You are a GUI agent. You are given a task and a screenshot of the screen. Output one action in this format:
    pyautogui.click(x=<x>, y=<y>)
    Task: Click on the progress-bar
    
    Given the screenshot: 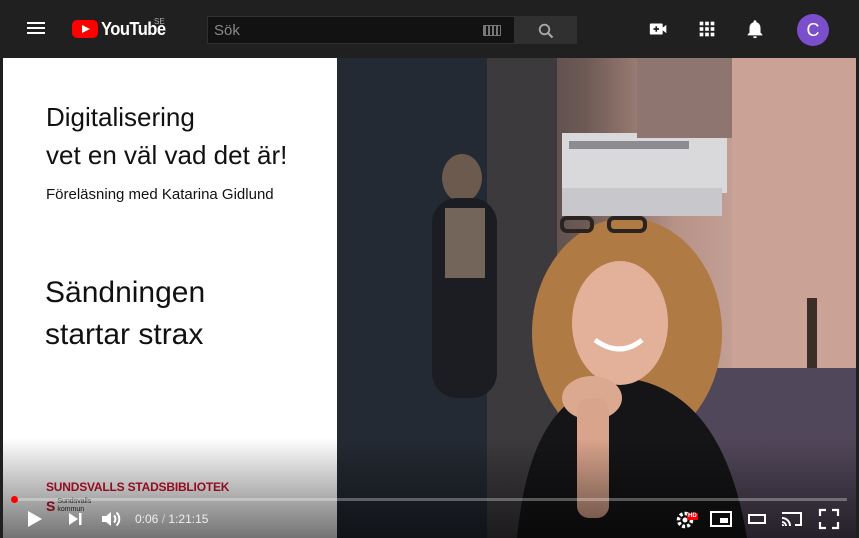 What is the action you would take?
    pyautogui.click(x=429, y=499)
    